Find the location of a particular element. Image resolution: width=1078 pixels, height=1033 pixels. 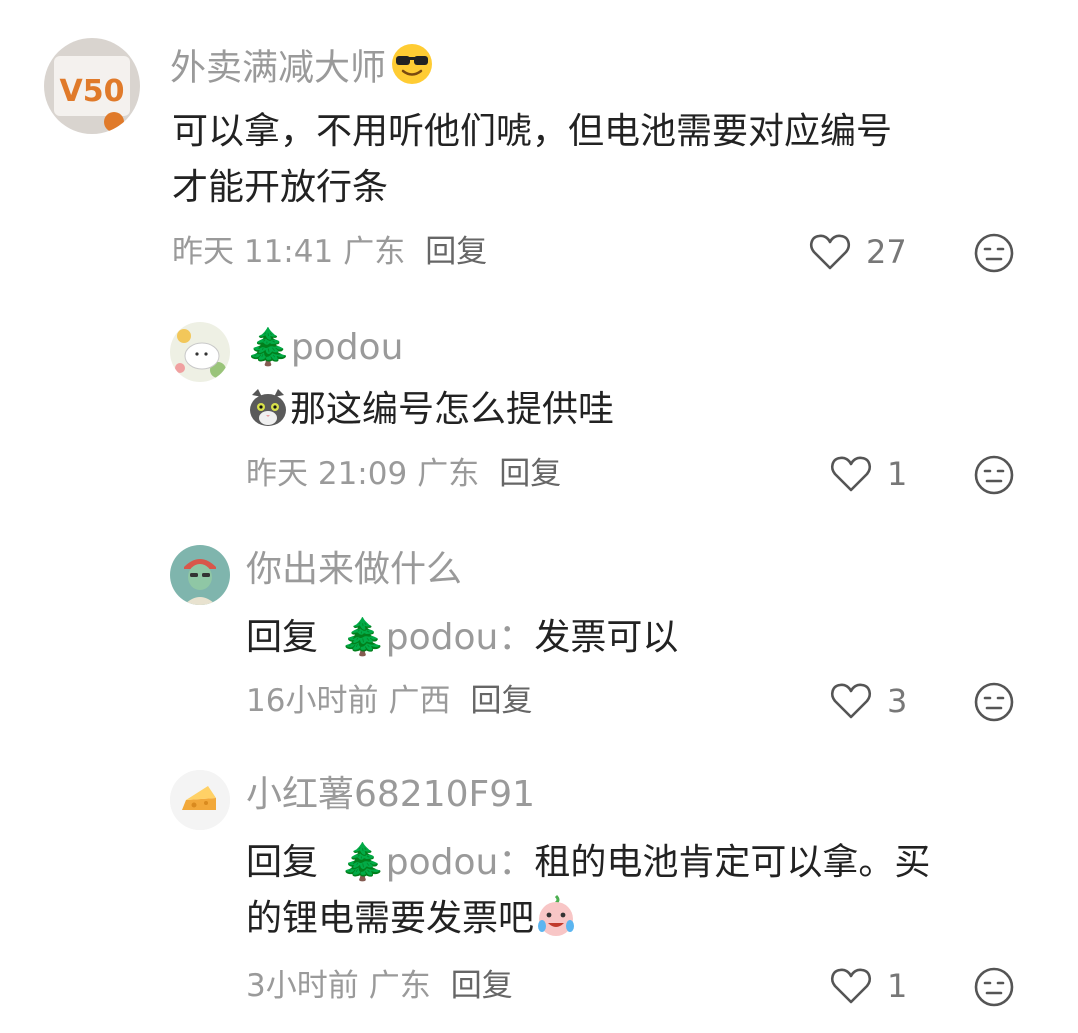

cat-face-icon is located at coordinates (268, 407).